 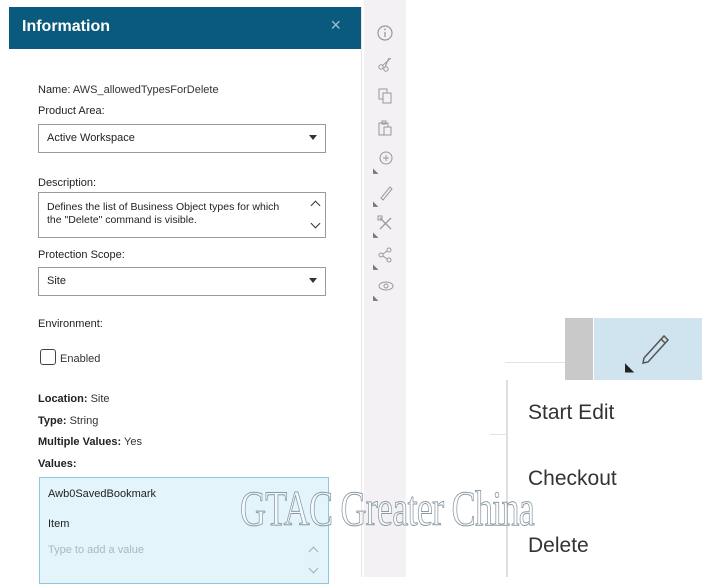 I want to click on location-row: Location: Site, so click(x=74, y=399).